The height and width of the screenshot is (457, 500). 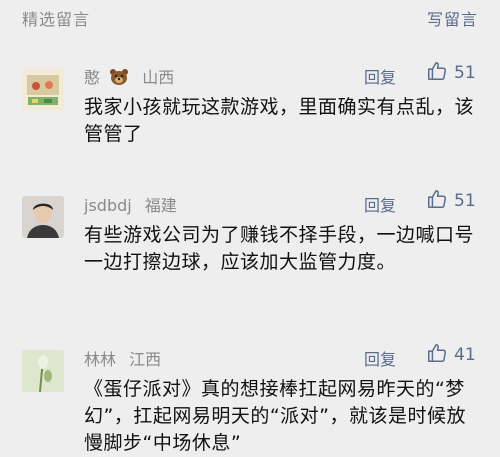 What do you see at coordinates (279, 120) in the screenshot?
I see `comment-text: 我家小孩就玩这款游戏，里面确实有点乱，该管管了` at bounding box center [279, 120].